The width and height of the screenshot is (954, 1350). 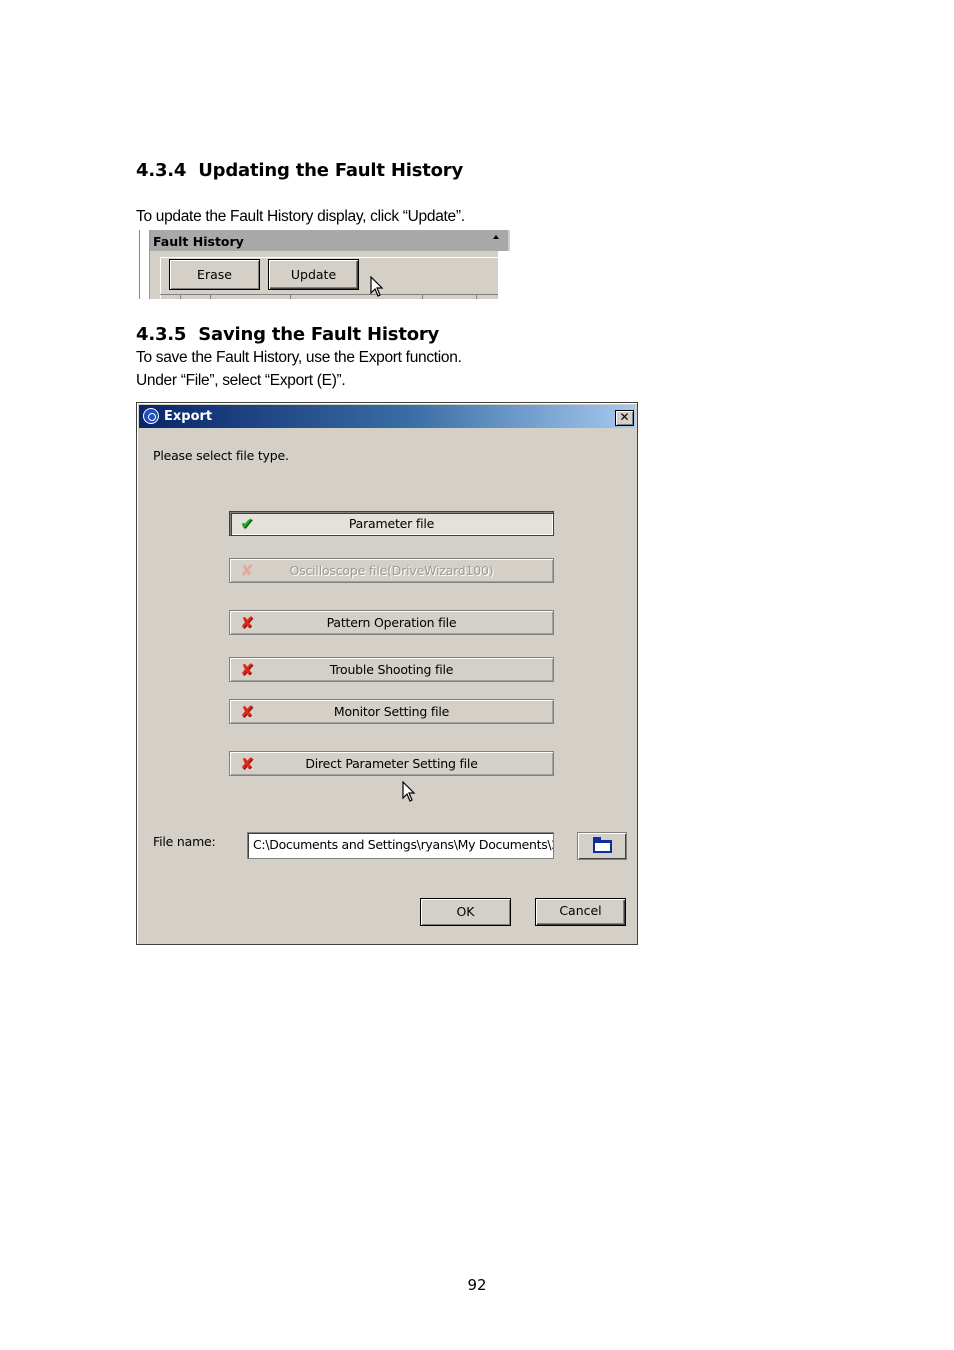 I want to click on section-body-line-2: Under “File”, select “Export (E)”., so click(x=241, y=380).